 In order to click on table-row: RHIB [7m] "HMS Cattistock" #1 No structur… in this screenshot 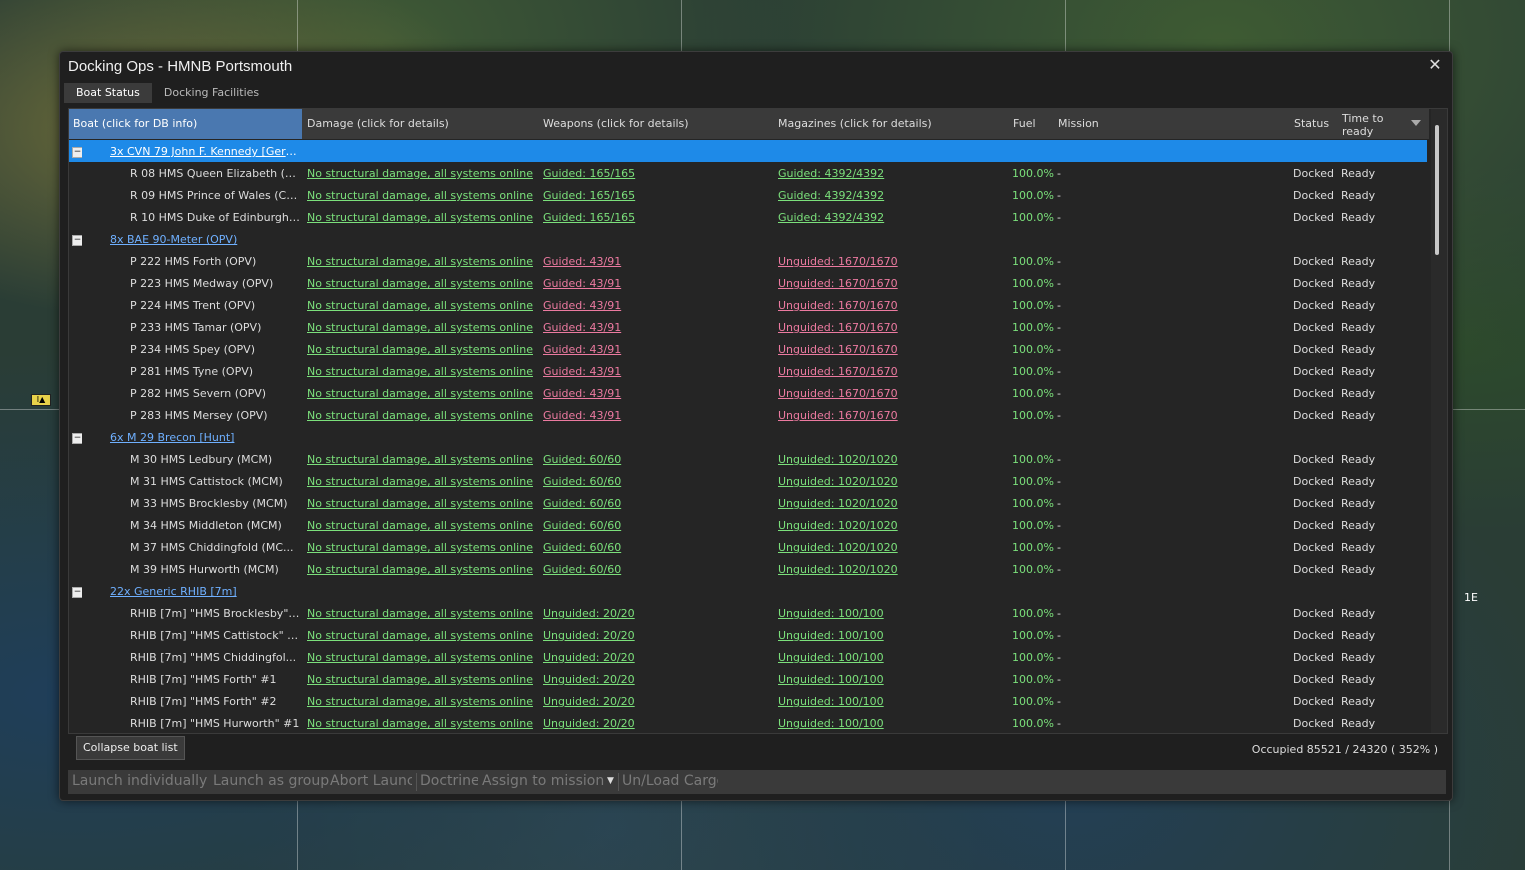, I will do `click(748, 635)`.